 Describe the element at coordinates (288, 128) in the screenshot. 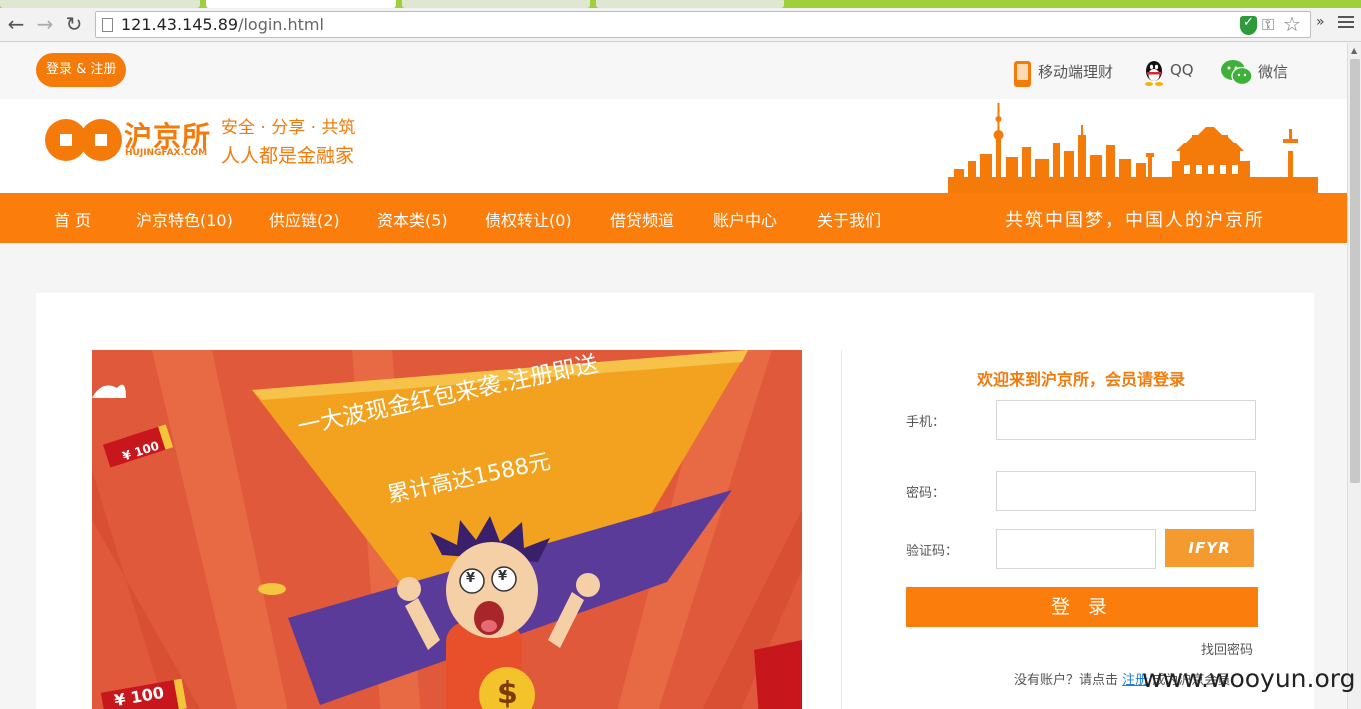

I see `slogan-line-1: 安全 · 分享 · 共筑` at that location.